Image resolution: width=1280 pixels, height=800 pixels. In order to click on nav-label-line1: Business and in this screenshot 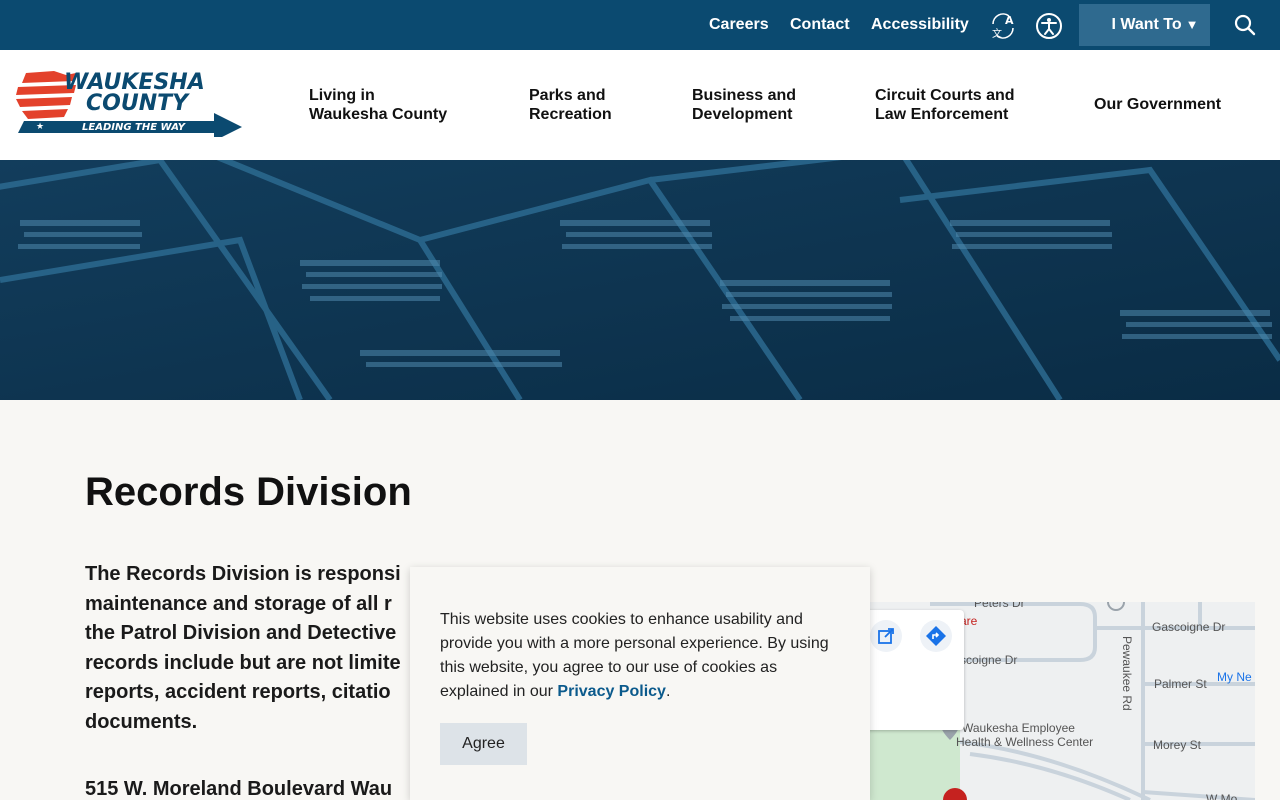, I will do `click(744, 95)`.